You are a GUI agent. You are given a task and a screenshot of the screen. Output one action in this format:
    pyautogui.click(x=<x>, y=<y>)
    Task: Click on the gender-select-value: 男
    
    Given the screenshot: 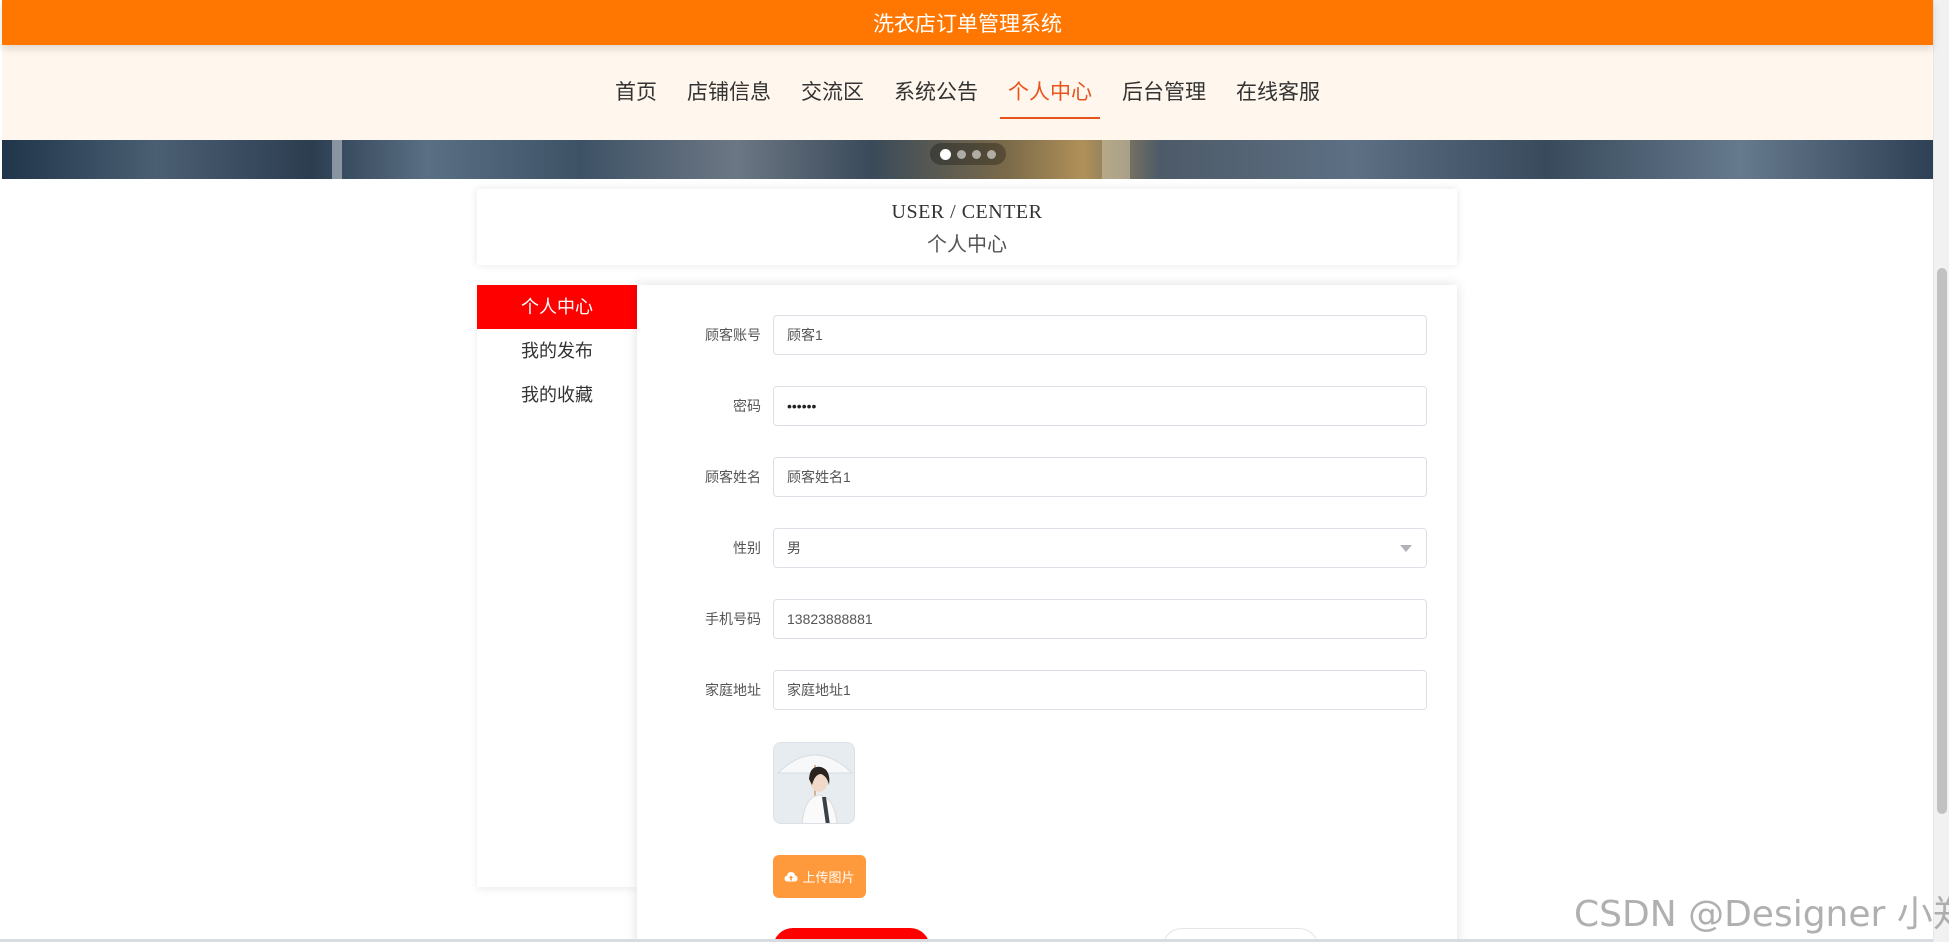 What is the action you would take?
    pyautogui.click(x=794, y=548)
    